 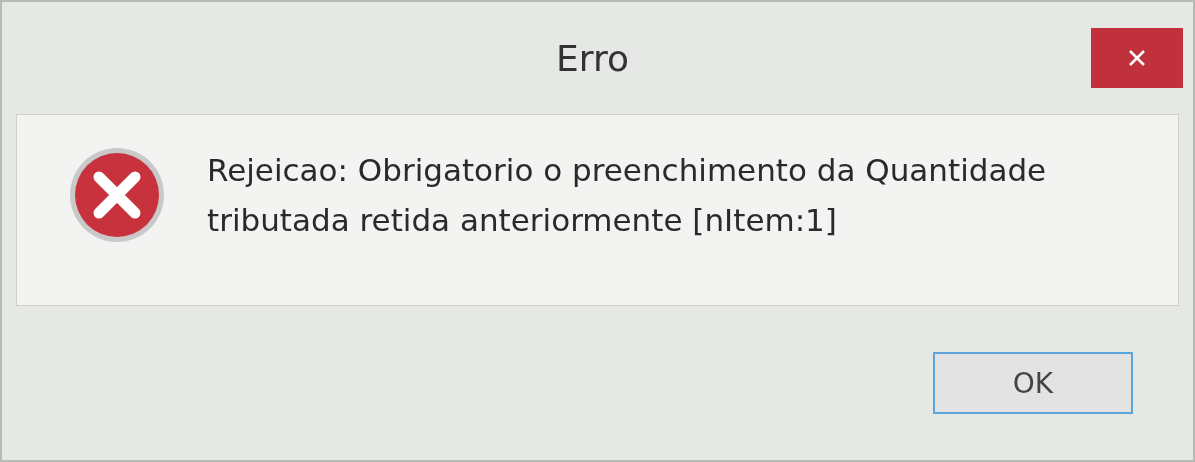 What do you see at coordinates (522, 220) in the screenshot?
I see `error-message: tributada retida anteriormente [nItem:1]` at bounding box center [522, 220].